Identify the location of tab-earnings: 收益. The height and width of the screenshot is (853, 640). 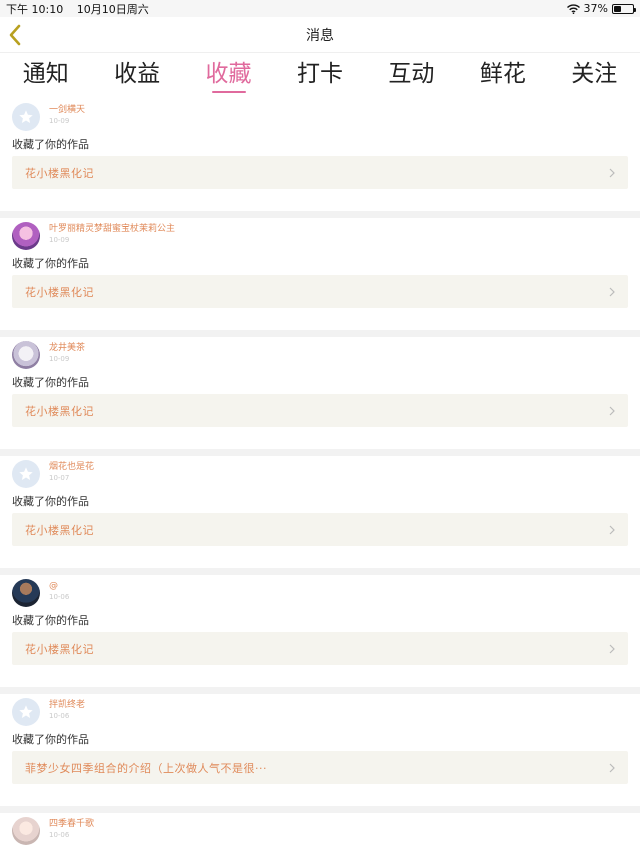
(137, 76).